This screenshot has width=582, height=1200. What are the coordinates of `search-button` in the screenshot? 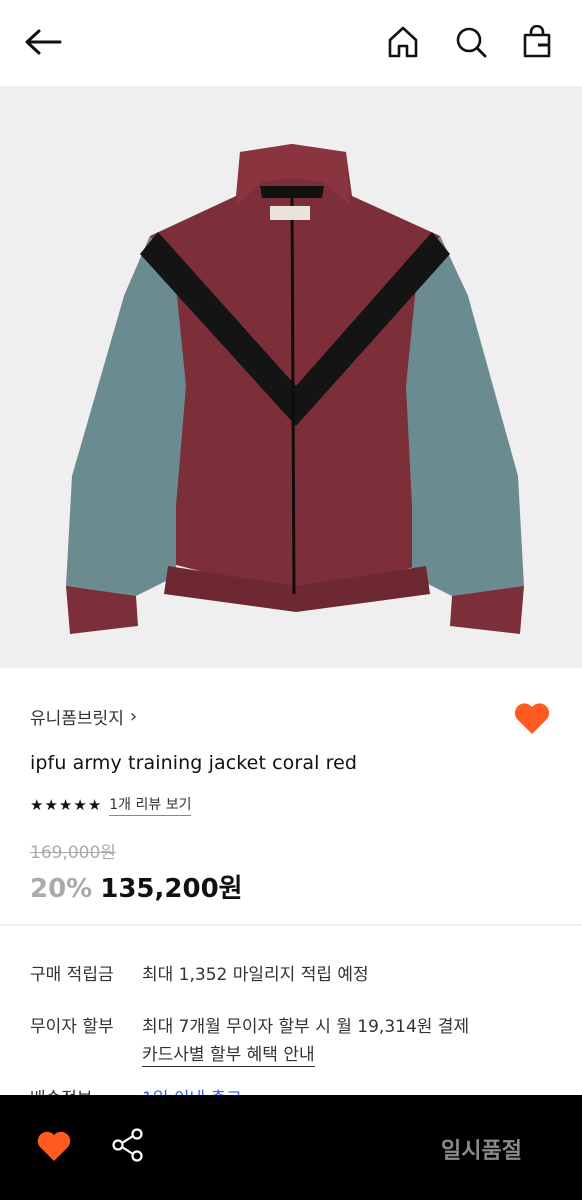 It's located at (471, 42).